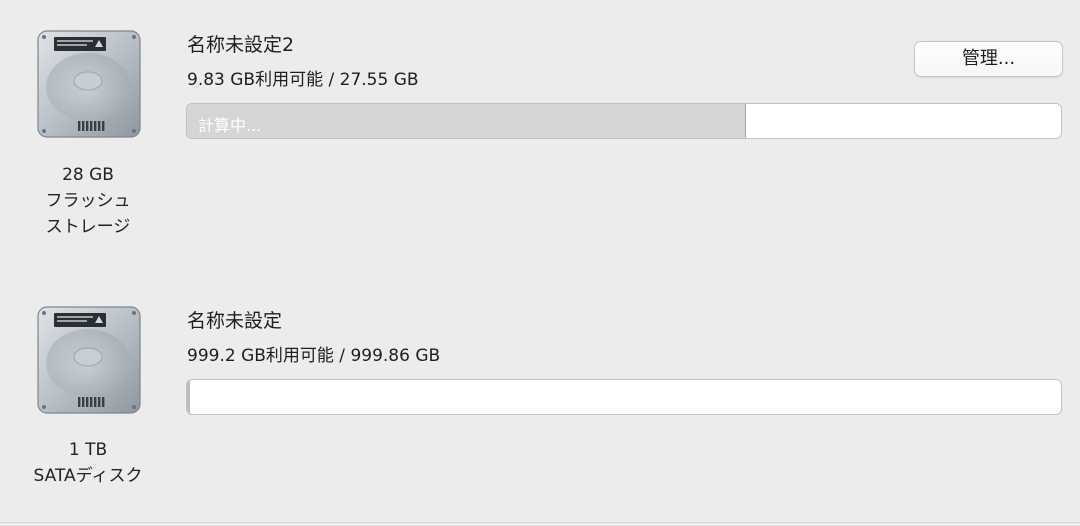 The width and height of the screenshot is (1080, 526). Describe the element at coordinates (314, 356) in the screenshot. I see `volume-capacity: 999.2 GB利用可能 / 999.86 GB` at that location.